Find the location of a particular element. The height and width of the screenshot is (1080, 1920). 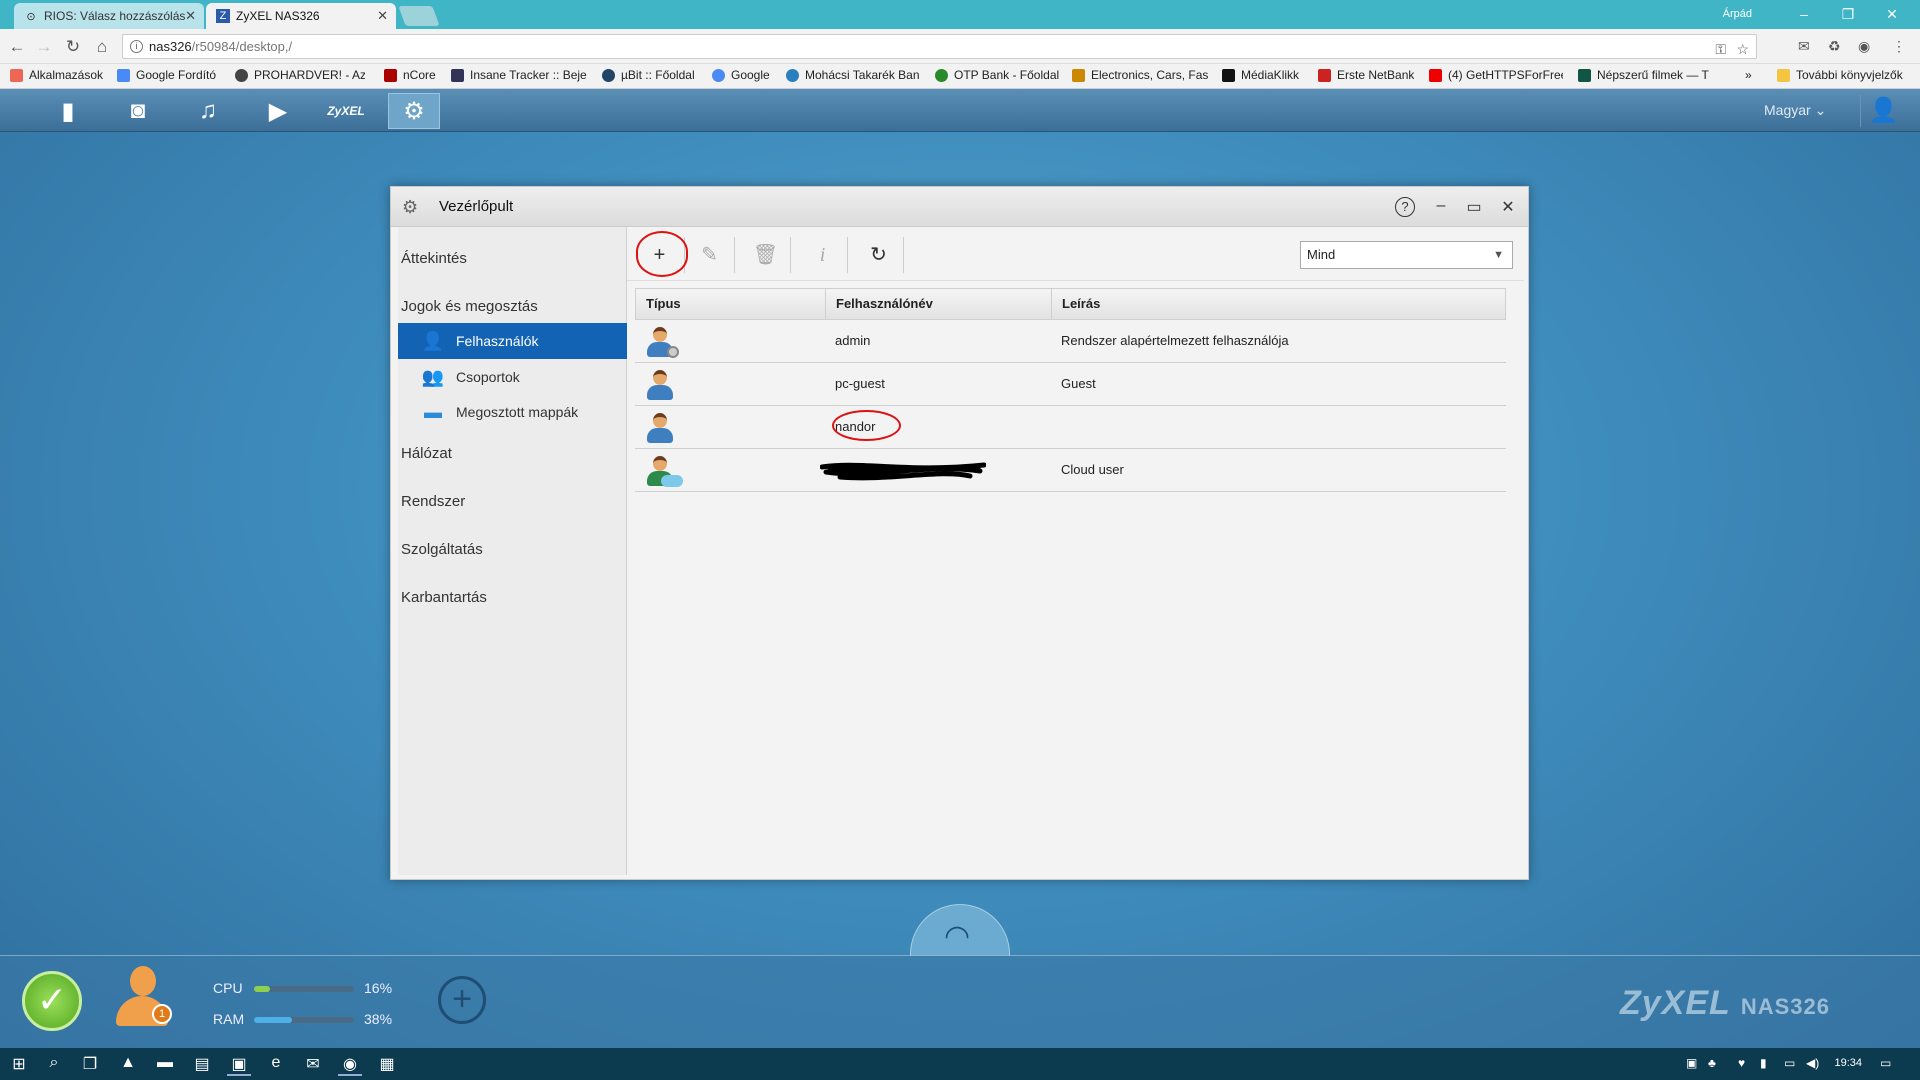

drive-icon: ▲ is located at coordinates (128, 1063).